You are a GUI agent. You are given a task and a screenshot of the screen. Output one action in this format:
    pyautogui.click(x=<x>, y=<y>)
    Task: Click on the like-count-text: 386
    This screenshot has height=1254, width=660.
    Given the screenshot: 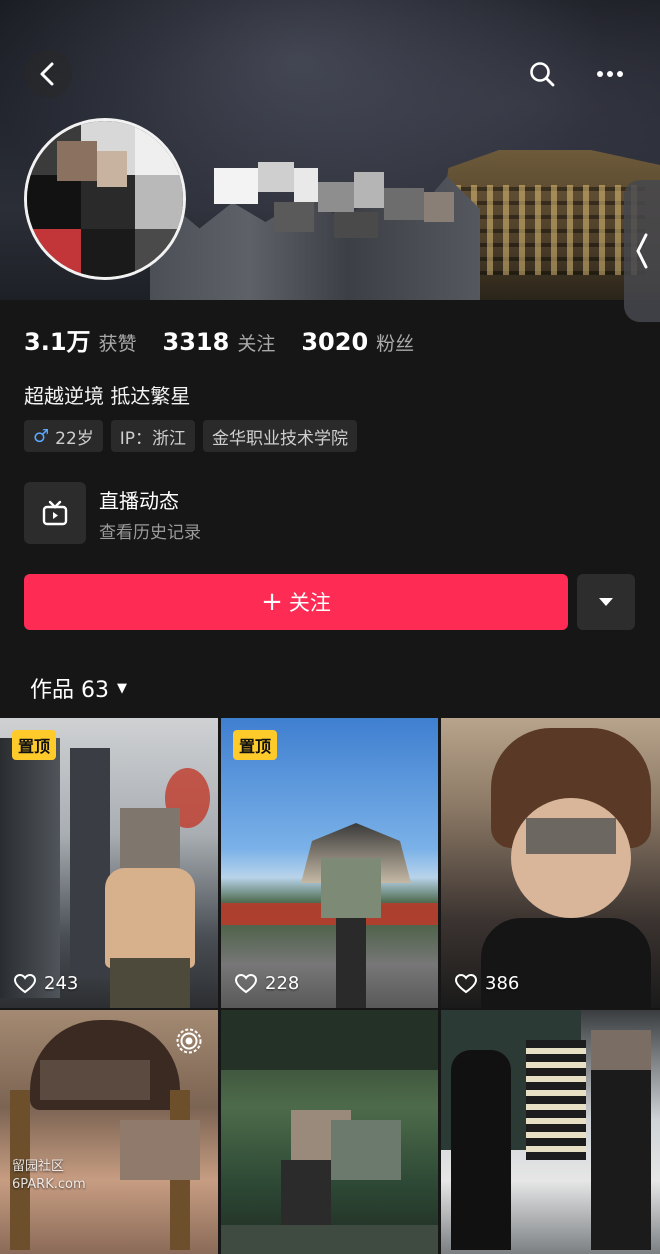 What is the action you would take?
    pyautogui.click(x=502, y=983)
    